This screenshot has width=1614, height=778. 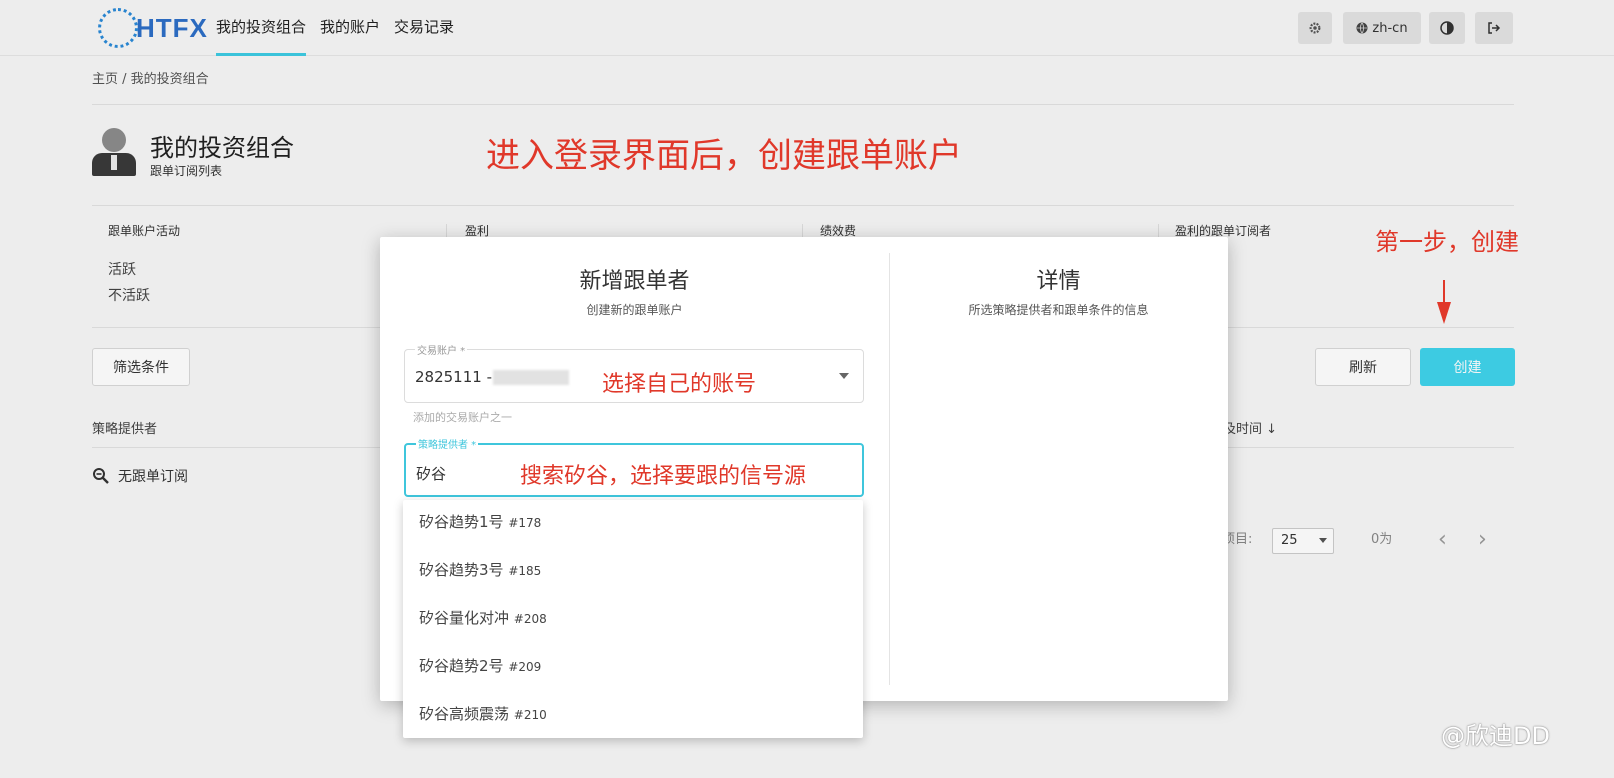 I want to click on dropdown-option: 矽谷趋势2号 #209, so click(x=480, y=665).